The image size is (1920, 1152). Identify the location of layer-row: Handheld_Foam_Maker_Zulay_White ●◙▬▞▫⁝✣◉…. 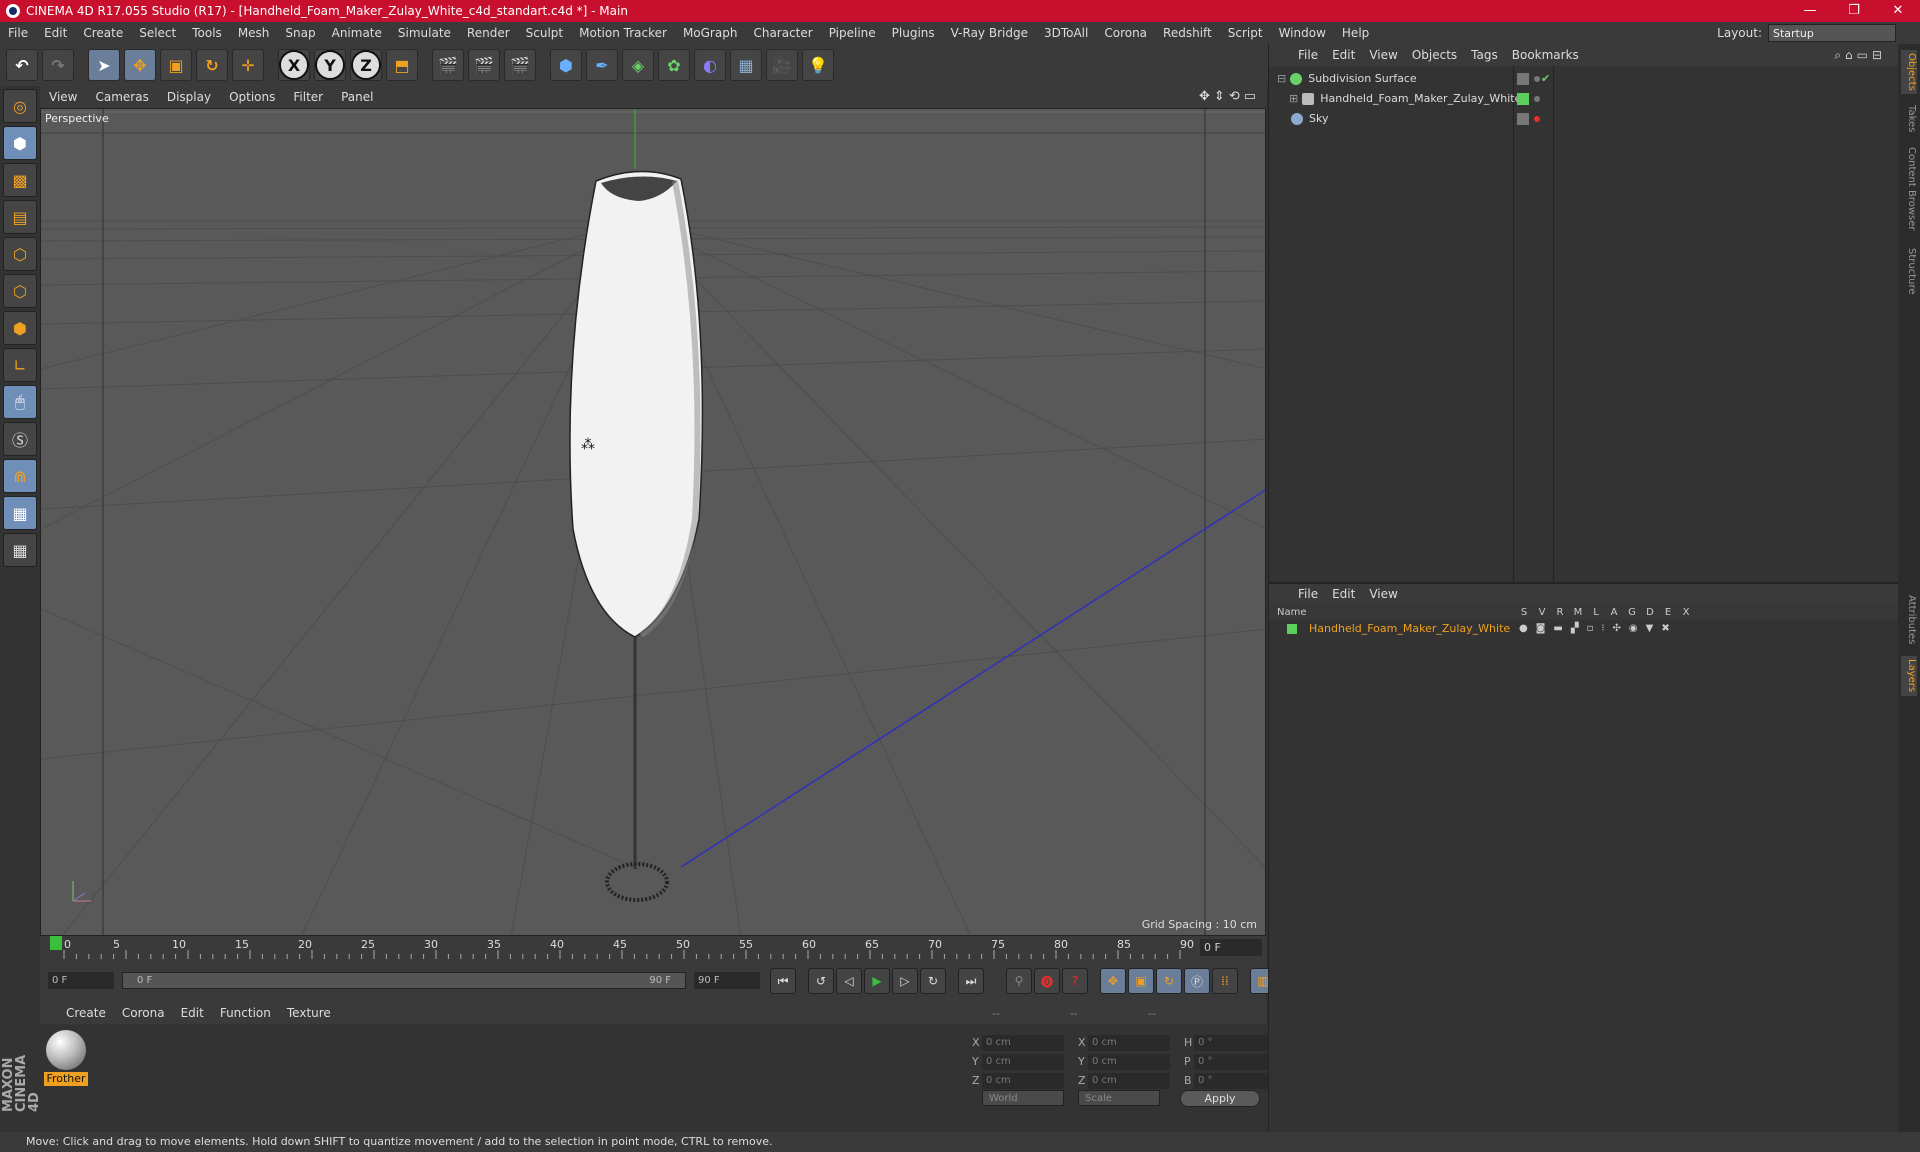
(1583, 628).